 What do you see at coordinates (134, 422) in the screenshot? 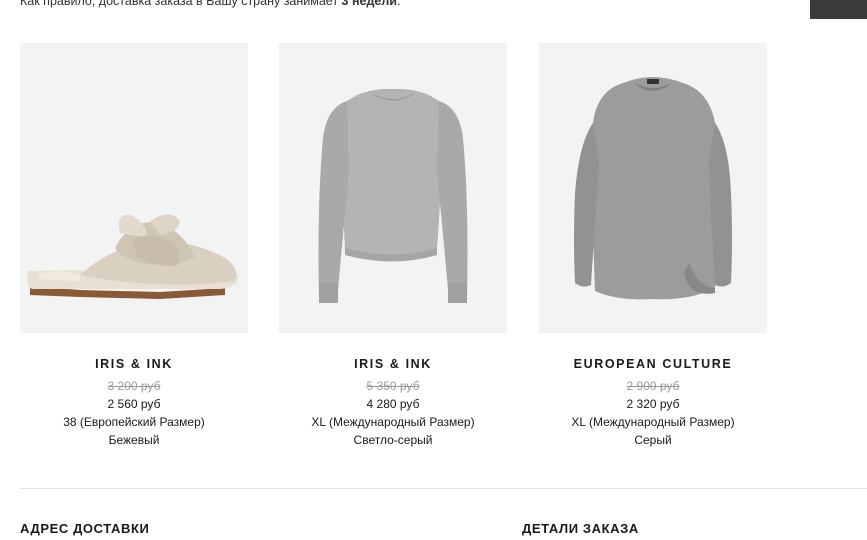
I see `product-size: 38 (Европейский Размер)` at bounding box center [134, 422].